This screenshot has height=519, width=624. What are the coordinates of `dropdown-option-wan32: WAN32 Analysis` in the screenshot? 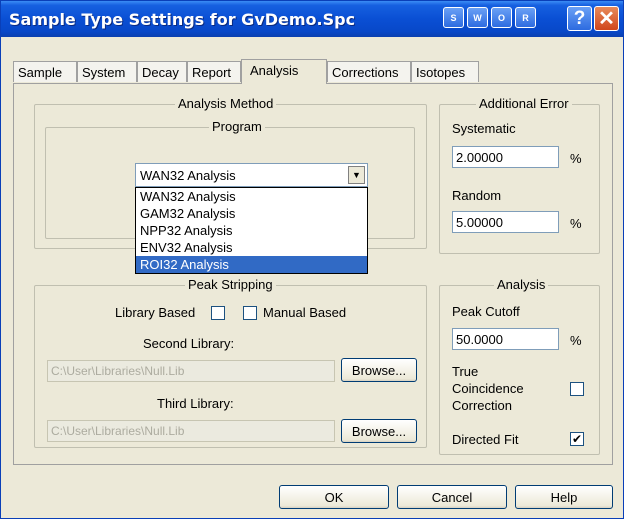 It's located at (251, 196).